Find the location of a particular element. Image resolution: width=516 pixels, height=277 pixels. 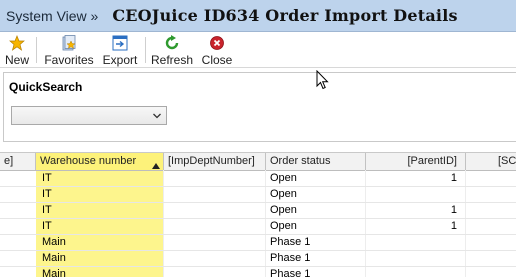

column-header-parentid: [ParentID] is located at coordinates (416, 161).